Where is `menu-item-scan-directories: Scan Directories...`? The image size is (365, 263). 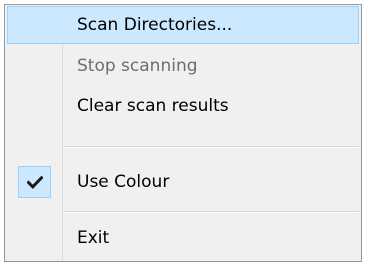
menu-item-scan-directories: Scan Directories... is located at coordinates (183, 25).